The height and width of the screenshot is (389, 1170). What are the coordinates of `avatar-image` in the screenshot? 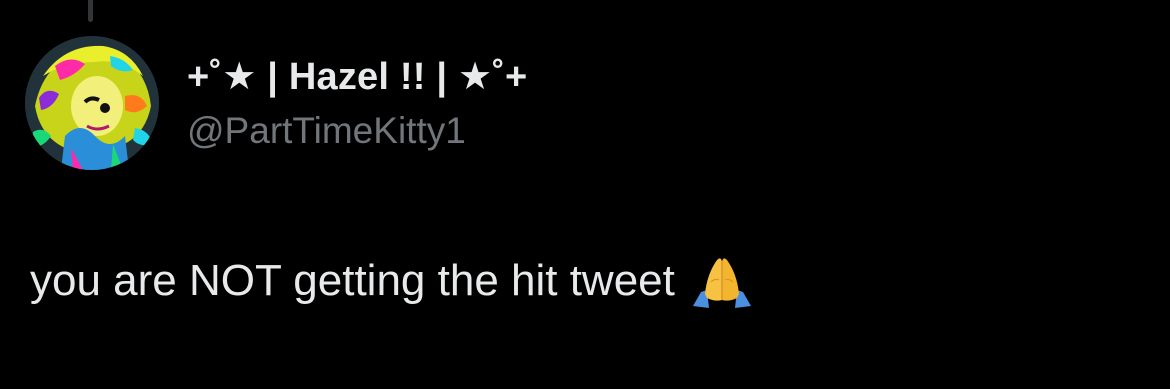 It's located at (92, 103).